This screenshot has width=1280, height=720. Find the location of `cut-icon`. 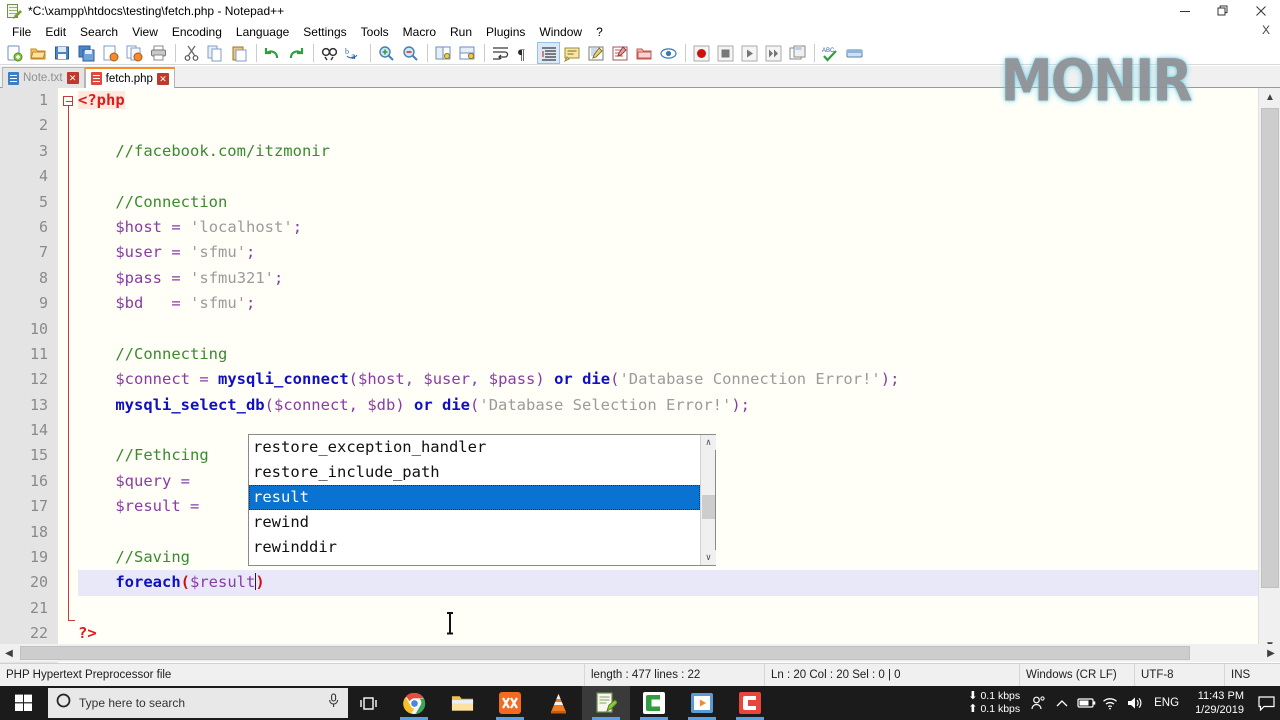

cut-icon is located at coordinates (191, 53).